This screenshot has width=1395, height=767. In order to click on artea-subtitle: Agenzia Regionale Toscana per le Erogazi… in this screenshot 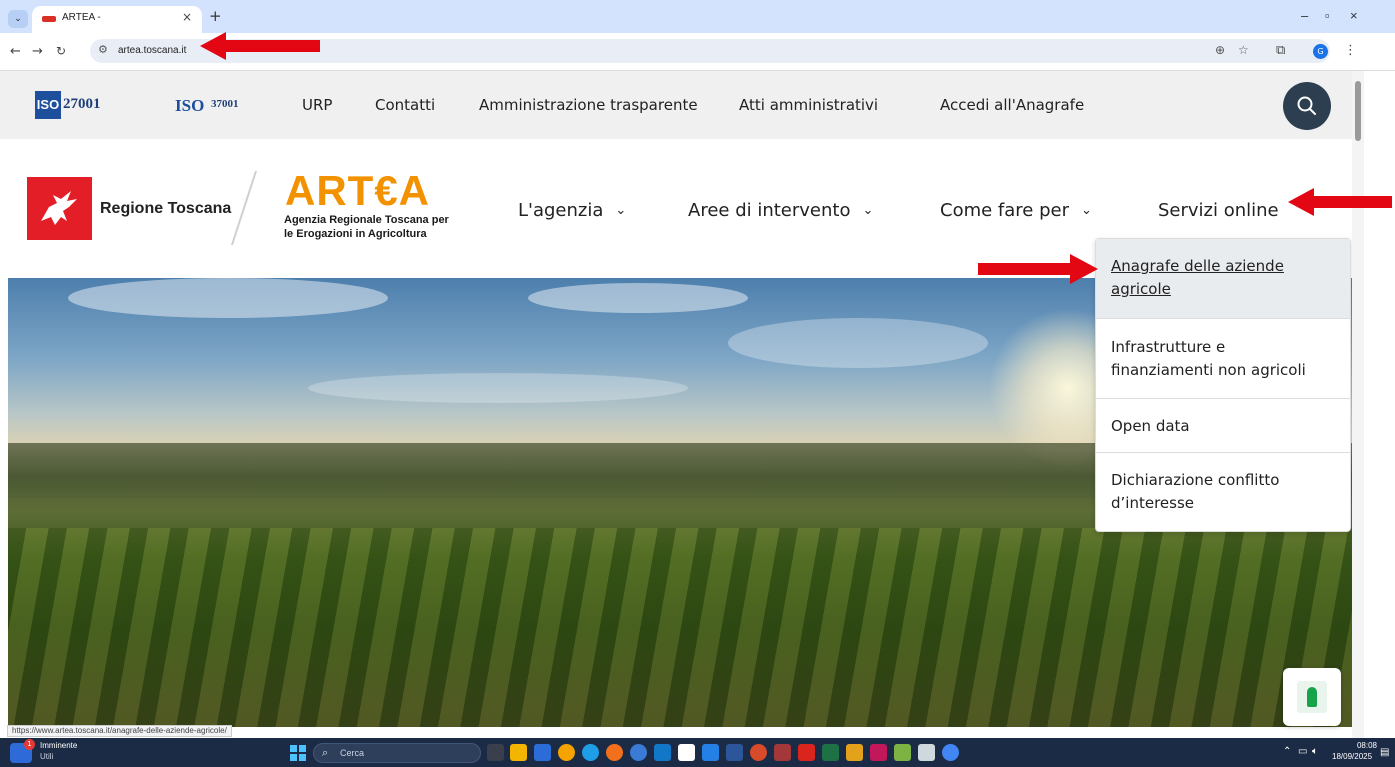, I will do `click(384, 227)`.